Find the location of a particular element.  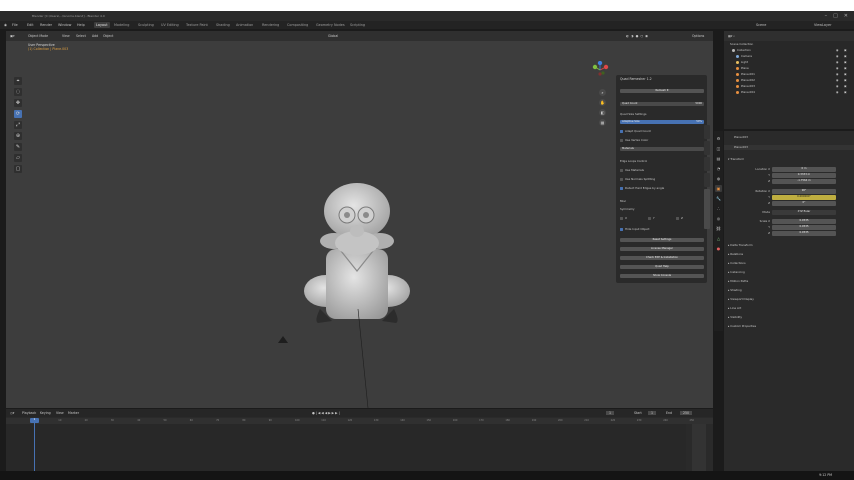

tab-item is located at coordinates (707, 132).